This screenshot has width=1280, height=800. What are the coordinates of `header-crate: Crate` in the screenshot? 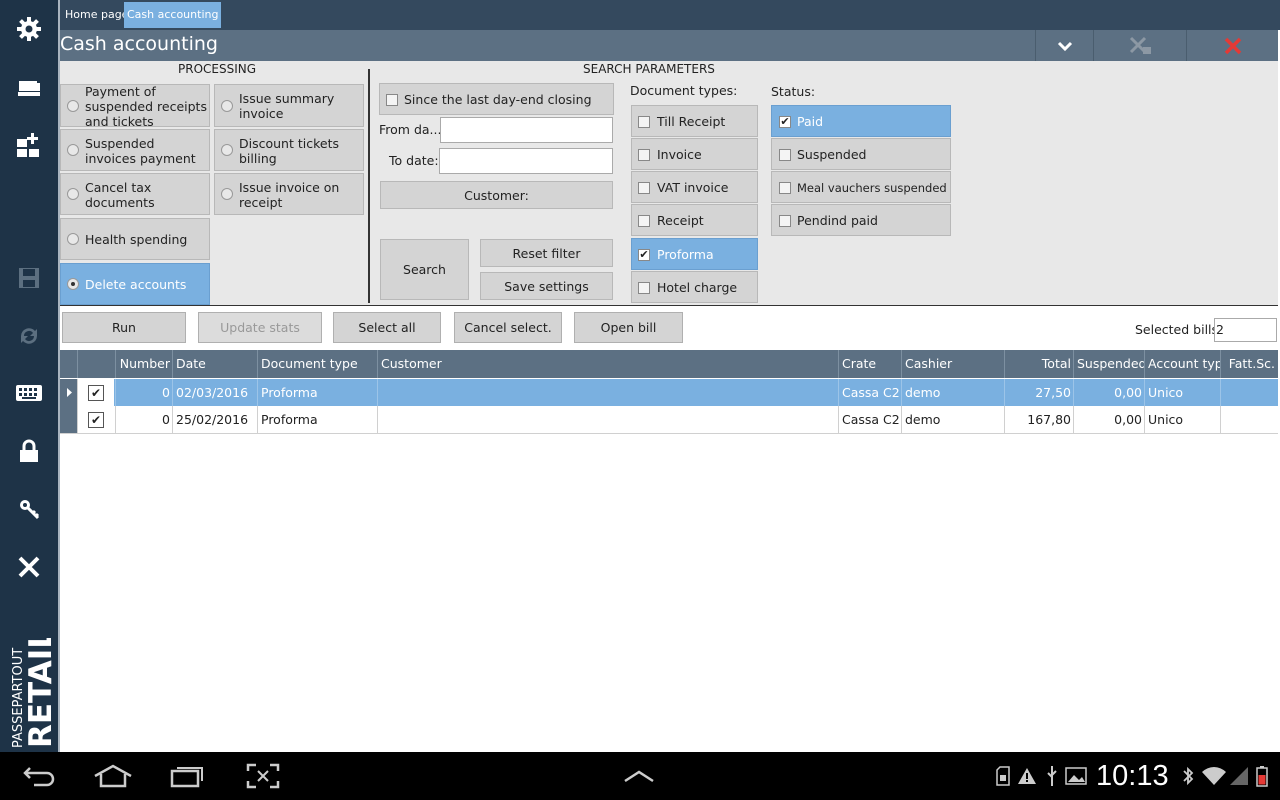 It's located at (870, 364).